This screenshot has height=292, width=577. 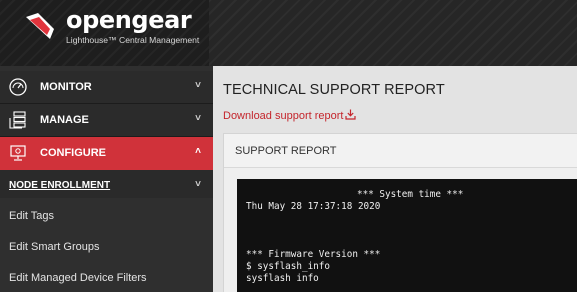 I want to click on sidebar-item-label: MONITOR, so click(x=66, y=87).